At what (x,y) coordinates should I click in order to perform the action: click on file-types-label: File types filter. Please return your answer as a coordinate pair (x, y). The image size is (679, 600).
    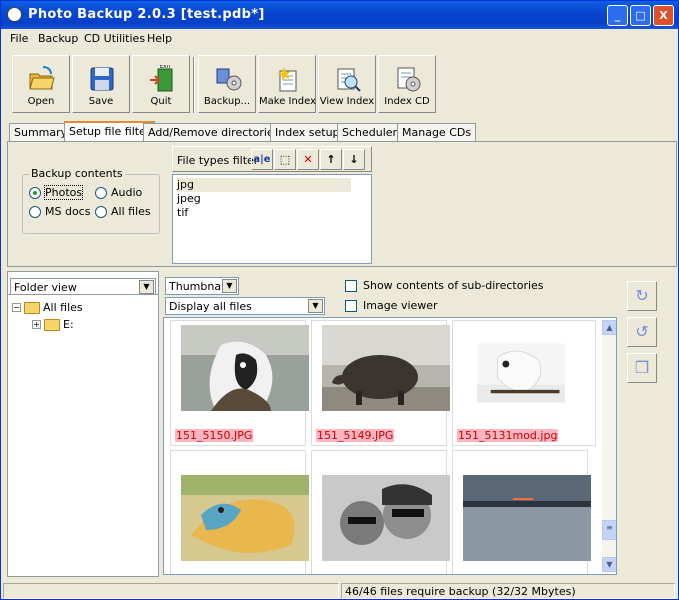
    Looking at the image, I should click on (218, 160).